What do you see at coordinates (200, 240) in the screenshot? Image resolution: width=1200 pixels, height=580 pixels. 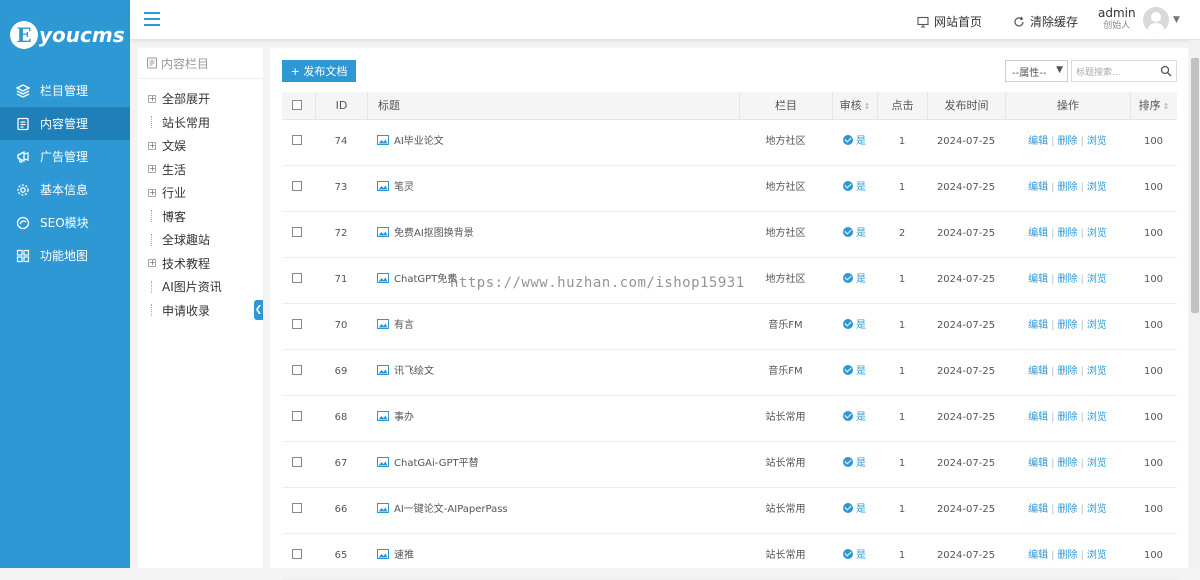 I see `tree-item: 全球趣站` at bounding box center [200, 240].